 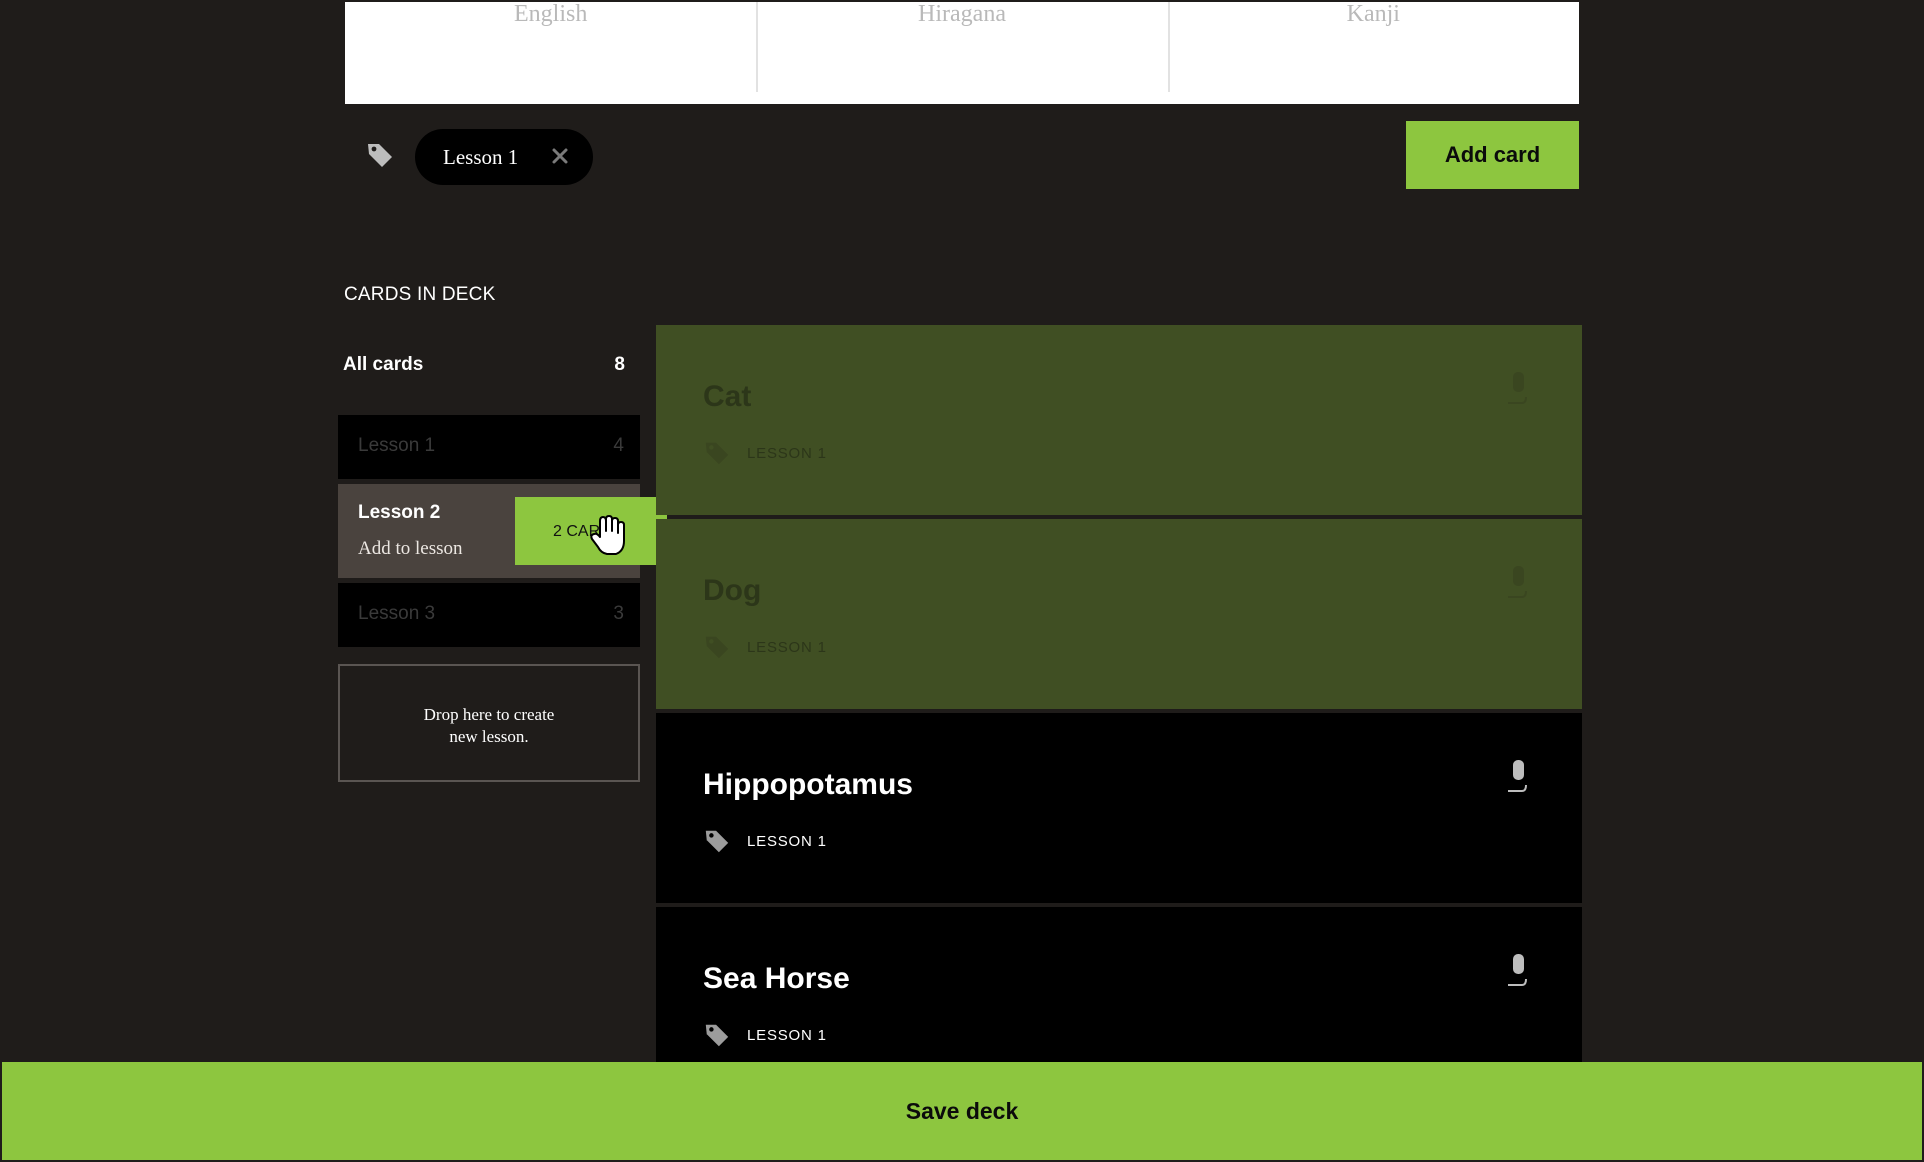 What do you see at coordinates (1119, 808) in the screenshot?
I see `card-item: Hippopotamus LESSON 1` at bounding box center [1119, 808].